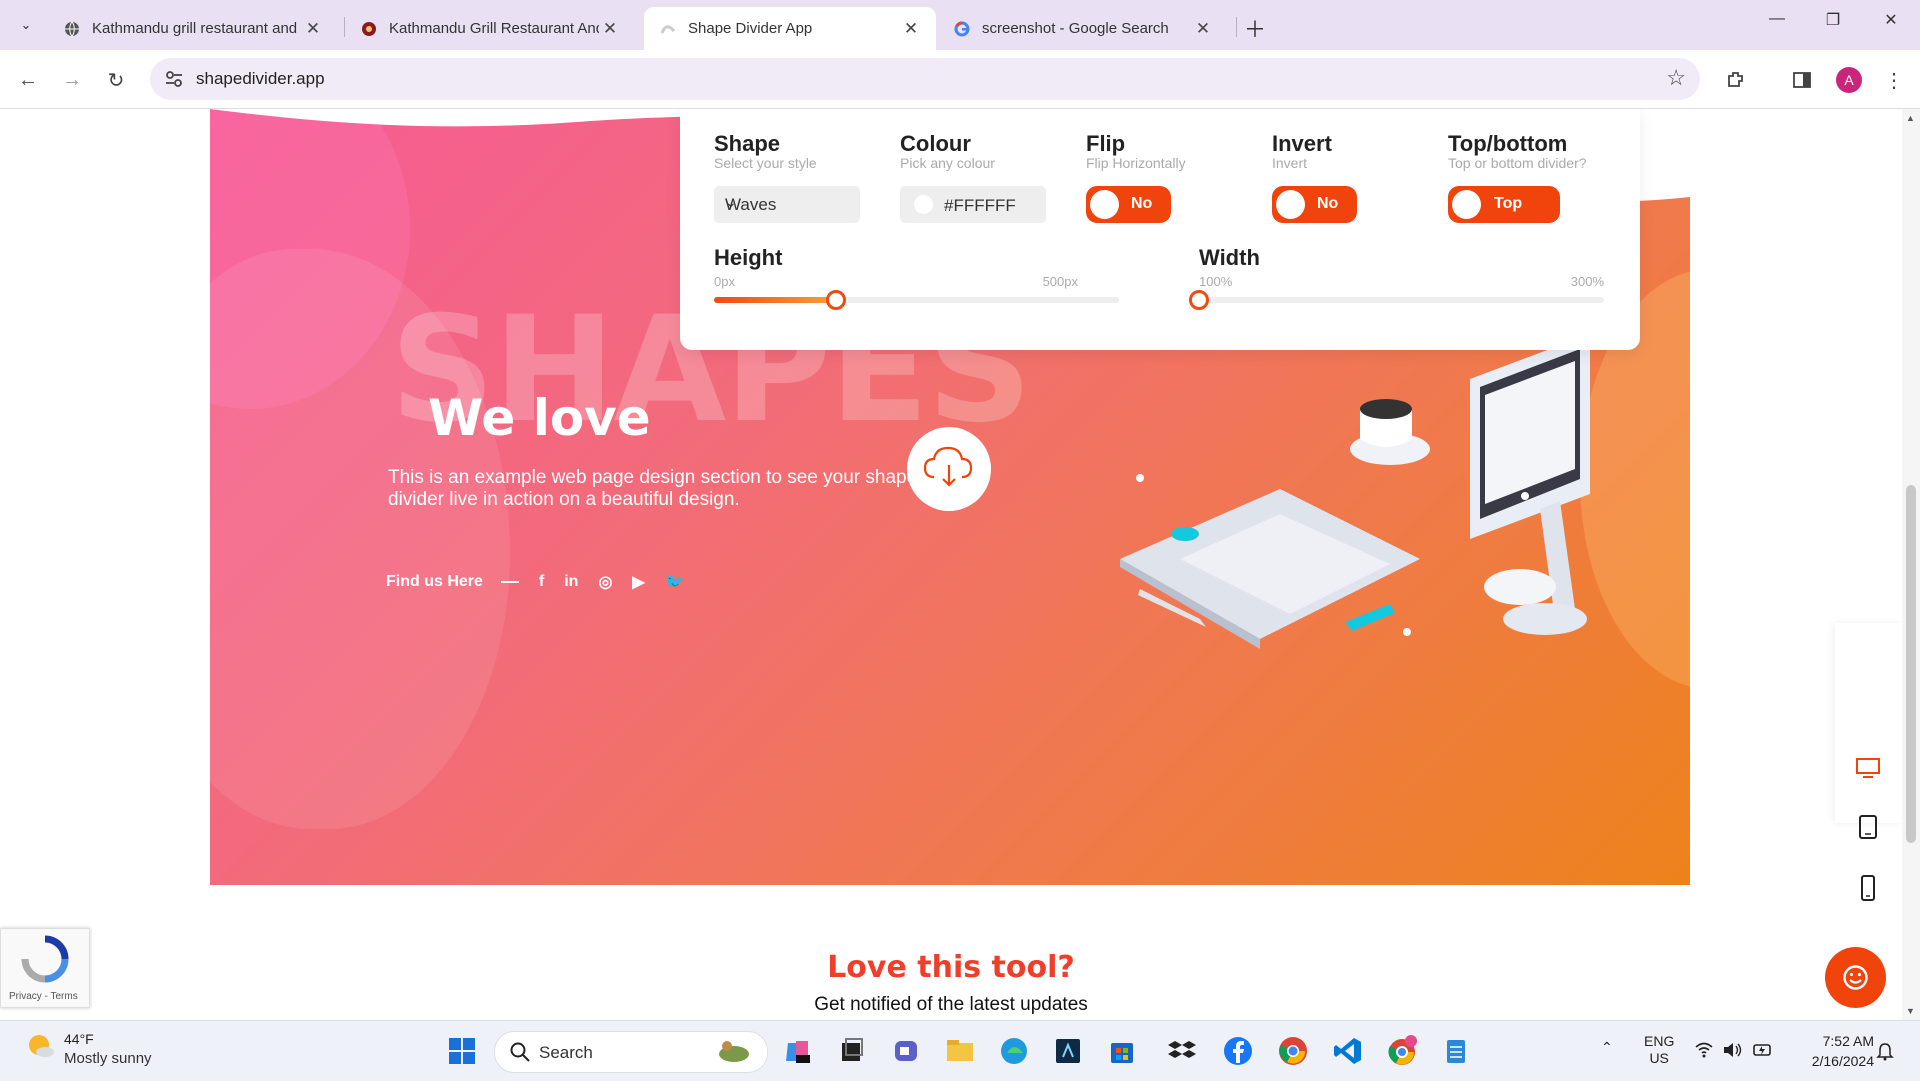 The height and width of the screenshot is (1081, 1920). I want to click on reload-icon: ↻, so click(116, 80).